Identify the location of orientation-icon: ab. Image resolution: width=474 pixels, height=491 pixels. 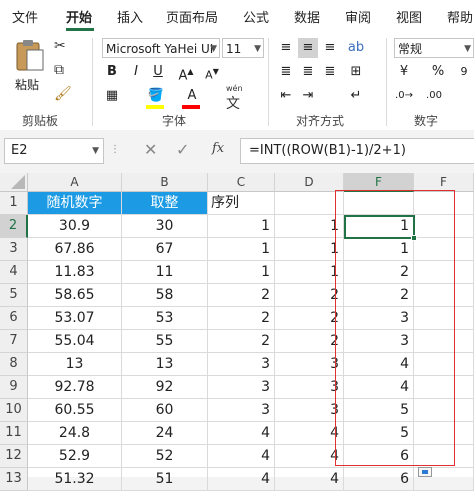
(356, 48).